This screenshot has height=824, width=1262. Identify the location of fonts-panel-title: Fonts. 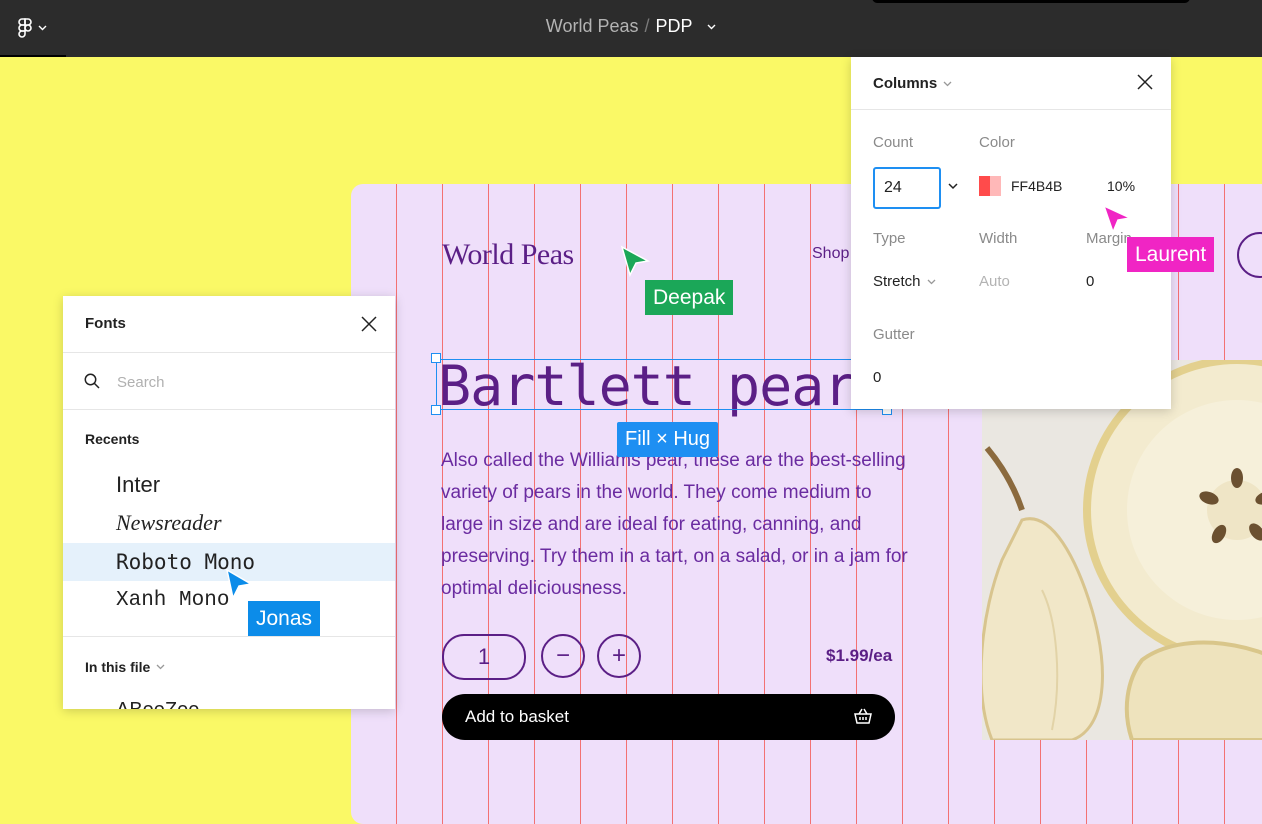
(105, 323).